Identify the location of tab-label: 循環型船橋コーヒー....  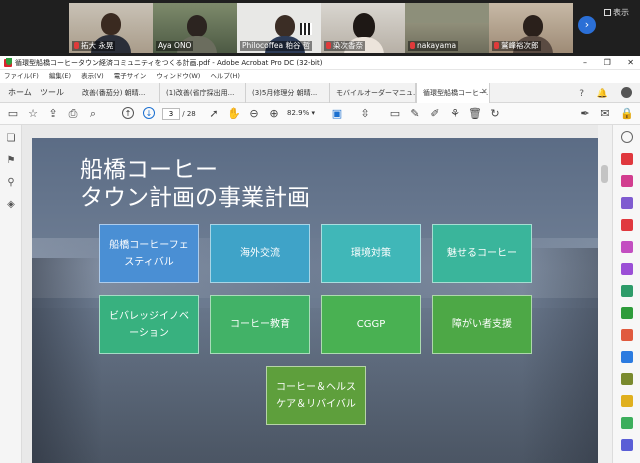
(456, 93).